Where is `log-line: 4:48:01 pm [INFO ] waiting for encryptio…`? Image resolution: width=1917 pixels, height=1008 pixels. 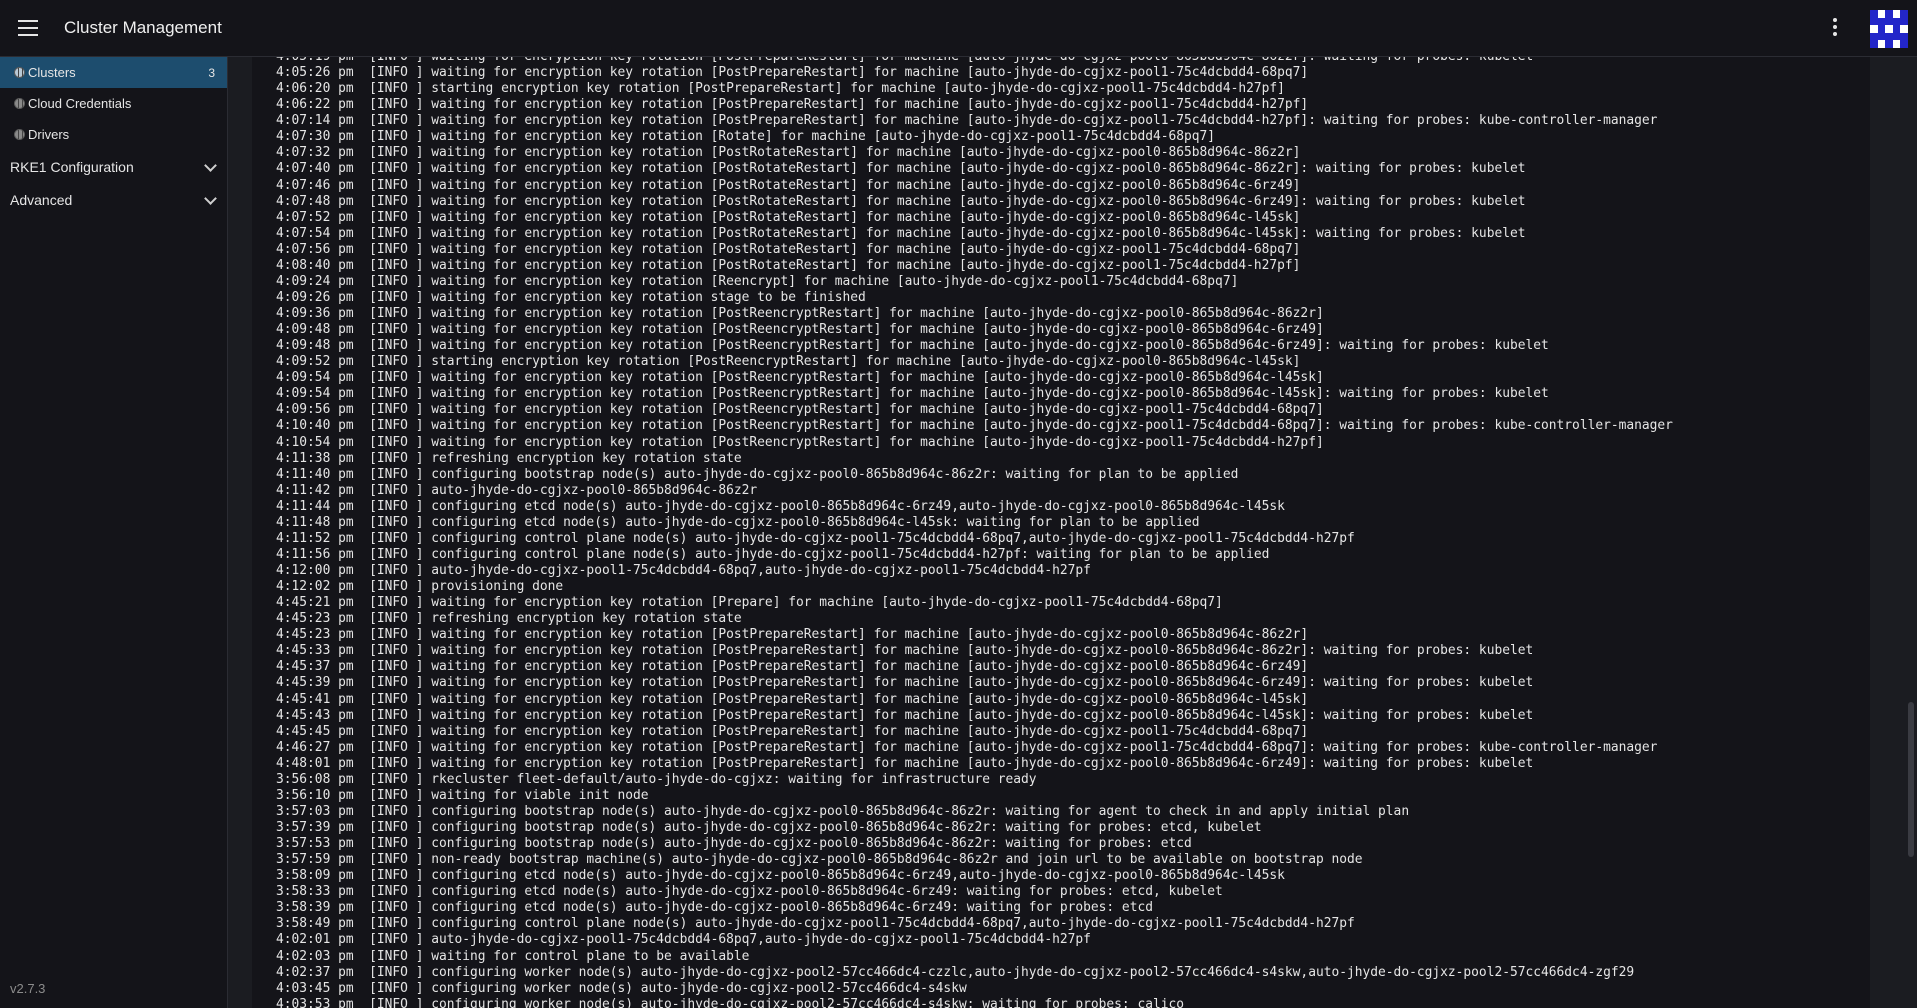
log-line: 4:48:01 pm [INFO ] waiting for encryptio… is located at coordinates (905, 763).